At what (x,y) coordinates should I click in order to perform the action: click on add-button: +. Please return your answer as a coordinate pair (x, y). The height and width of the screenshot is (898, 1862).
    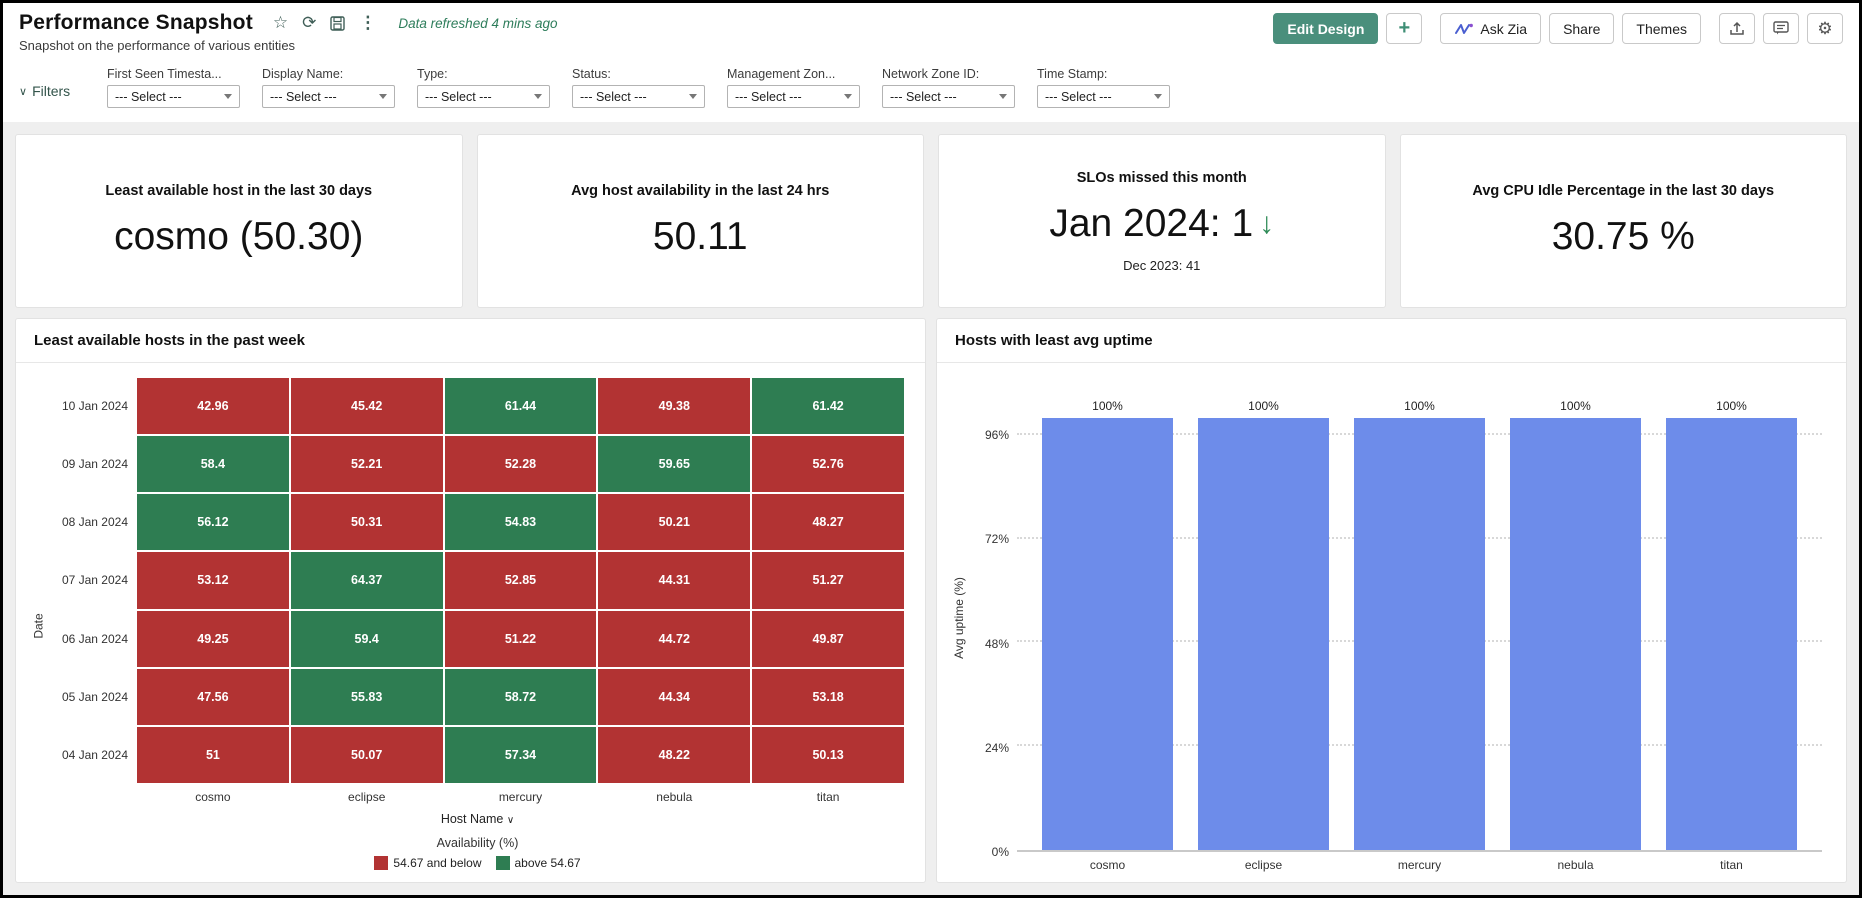
    Looking at the image, I should click on (1404, 28).